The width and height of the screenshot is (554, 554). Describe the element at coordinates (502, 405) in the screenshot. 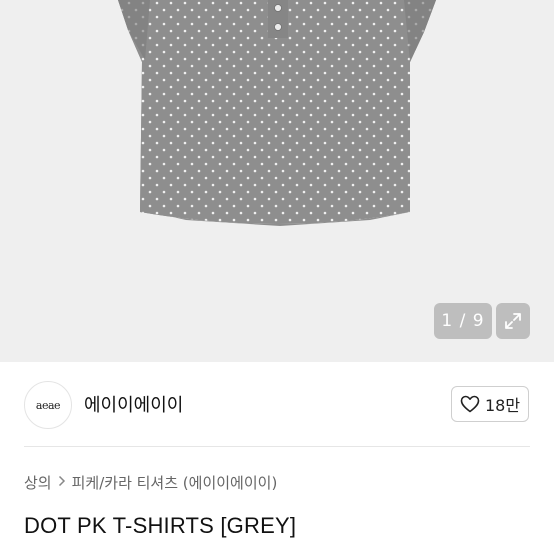

I see `like-count: 18만` at that location.